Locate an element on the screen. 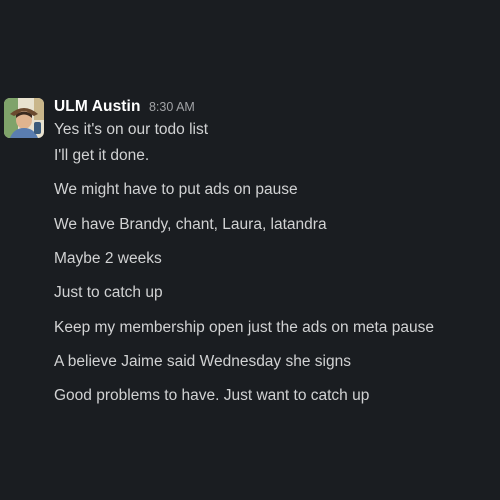 Image resolution: width=500 pixels, height=500 pixels. avatar is located at coordinates (24, 118).